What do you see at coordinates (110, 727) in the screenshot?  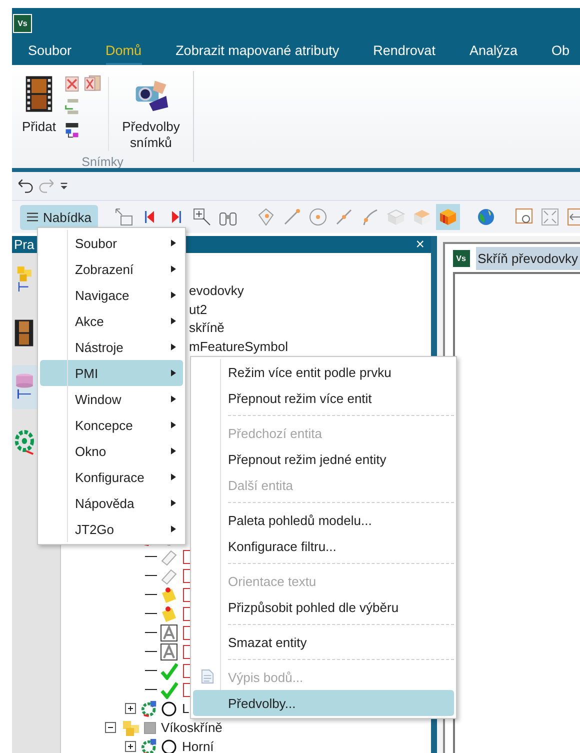 I see `collapse-icon` at bounding box center [110, 727].